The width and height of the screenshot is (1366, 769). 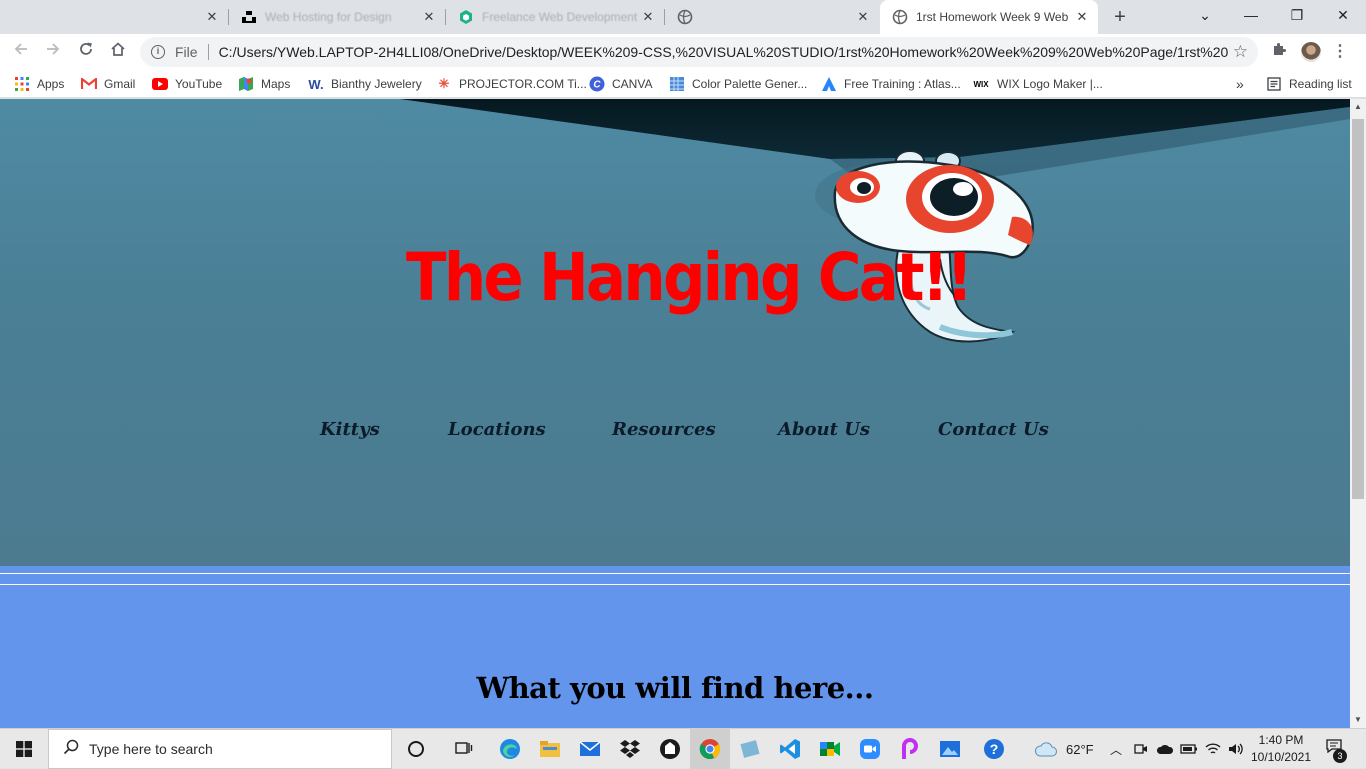 I want to click on onedrive-icon, so click(x=1165, y=749).